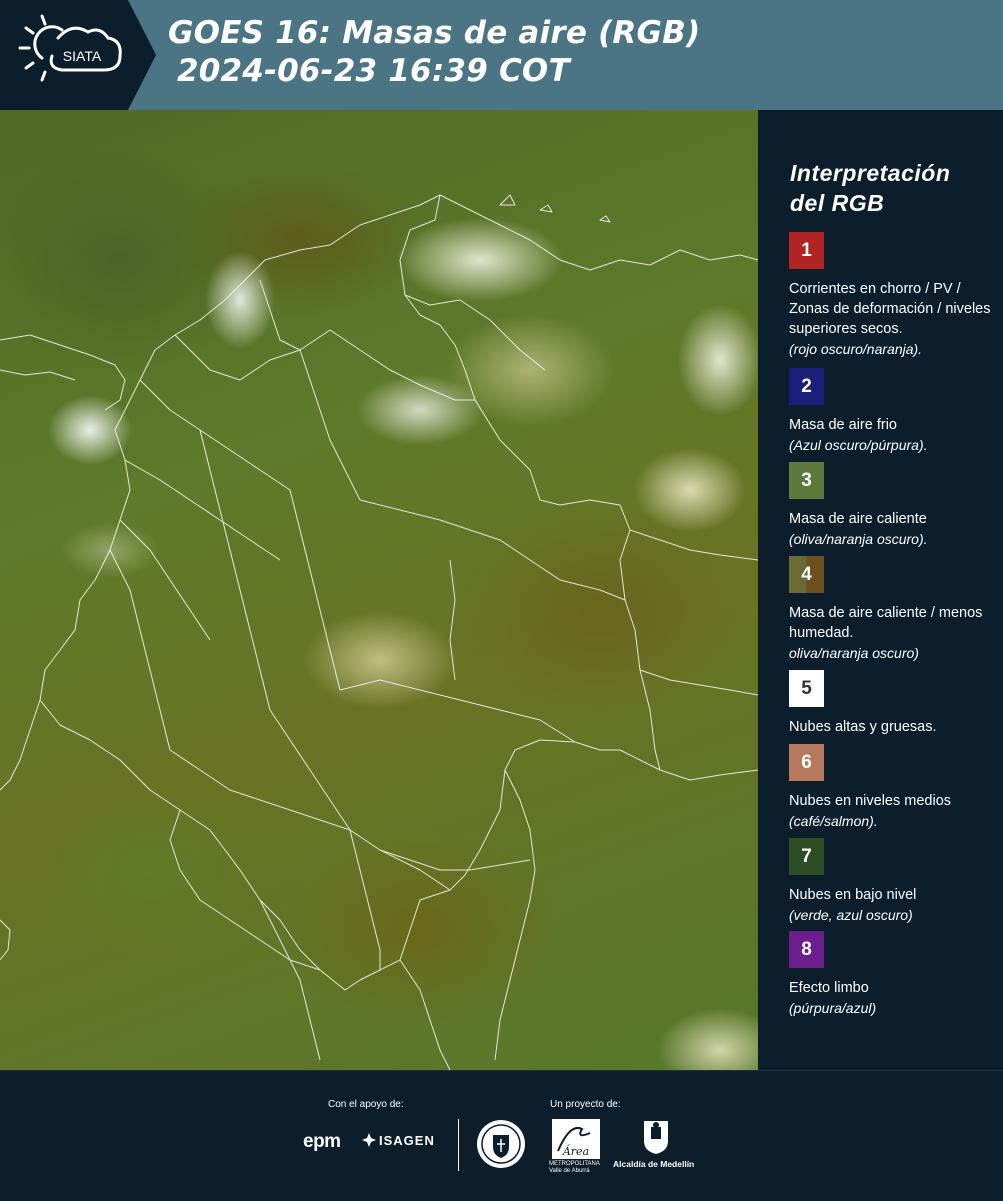 This screenshot has height=1201, width=1003. What do you see at coordinates (82, 56) in the screenshot?
I see `svg-text: SIATA` at bounding box center [82, 56].